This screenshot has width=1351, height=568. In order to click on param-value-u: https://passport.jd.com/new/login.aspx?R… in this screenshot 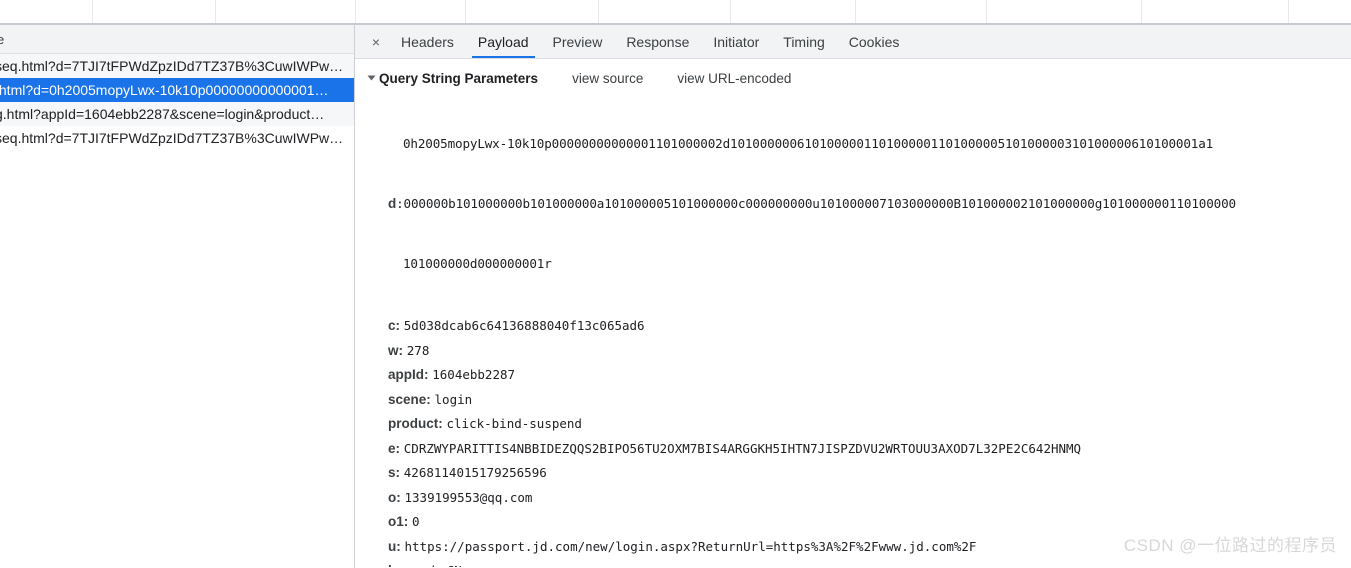, I will do `click(690, 546)`.